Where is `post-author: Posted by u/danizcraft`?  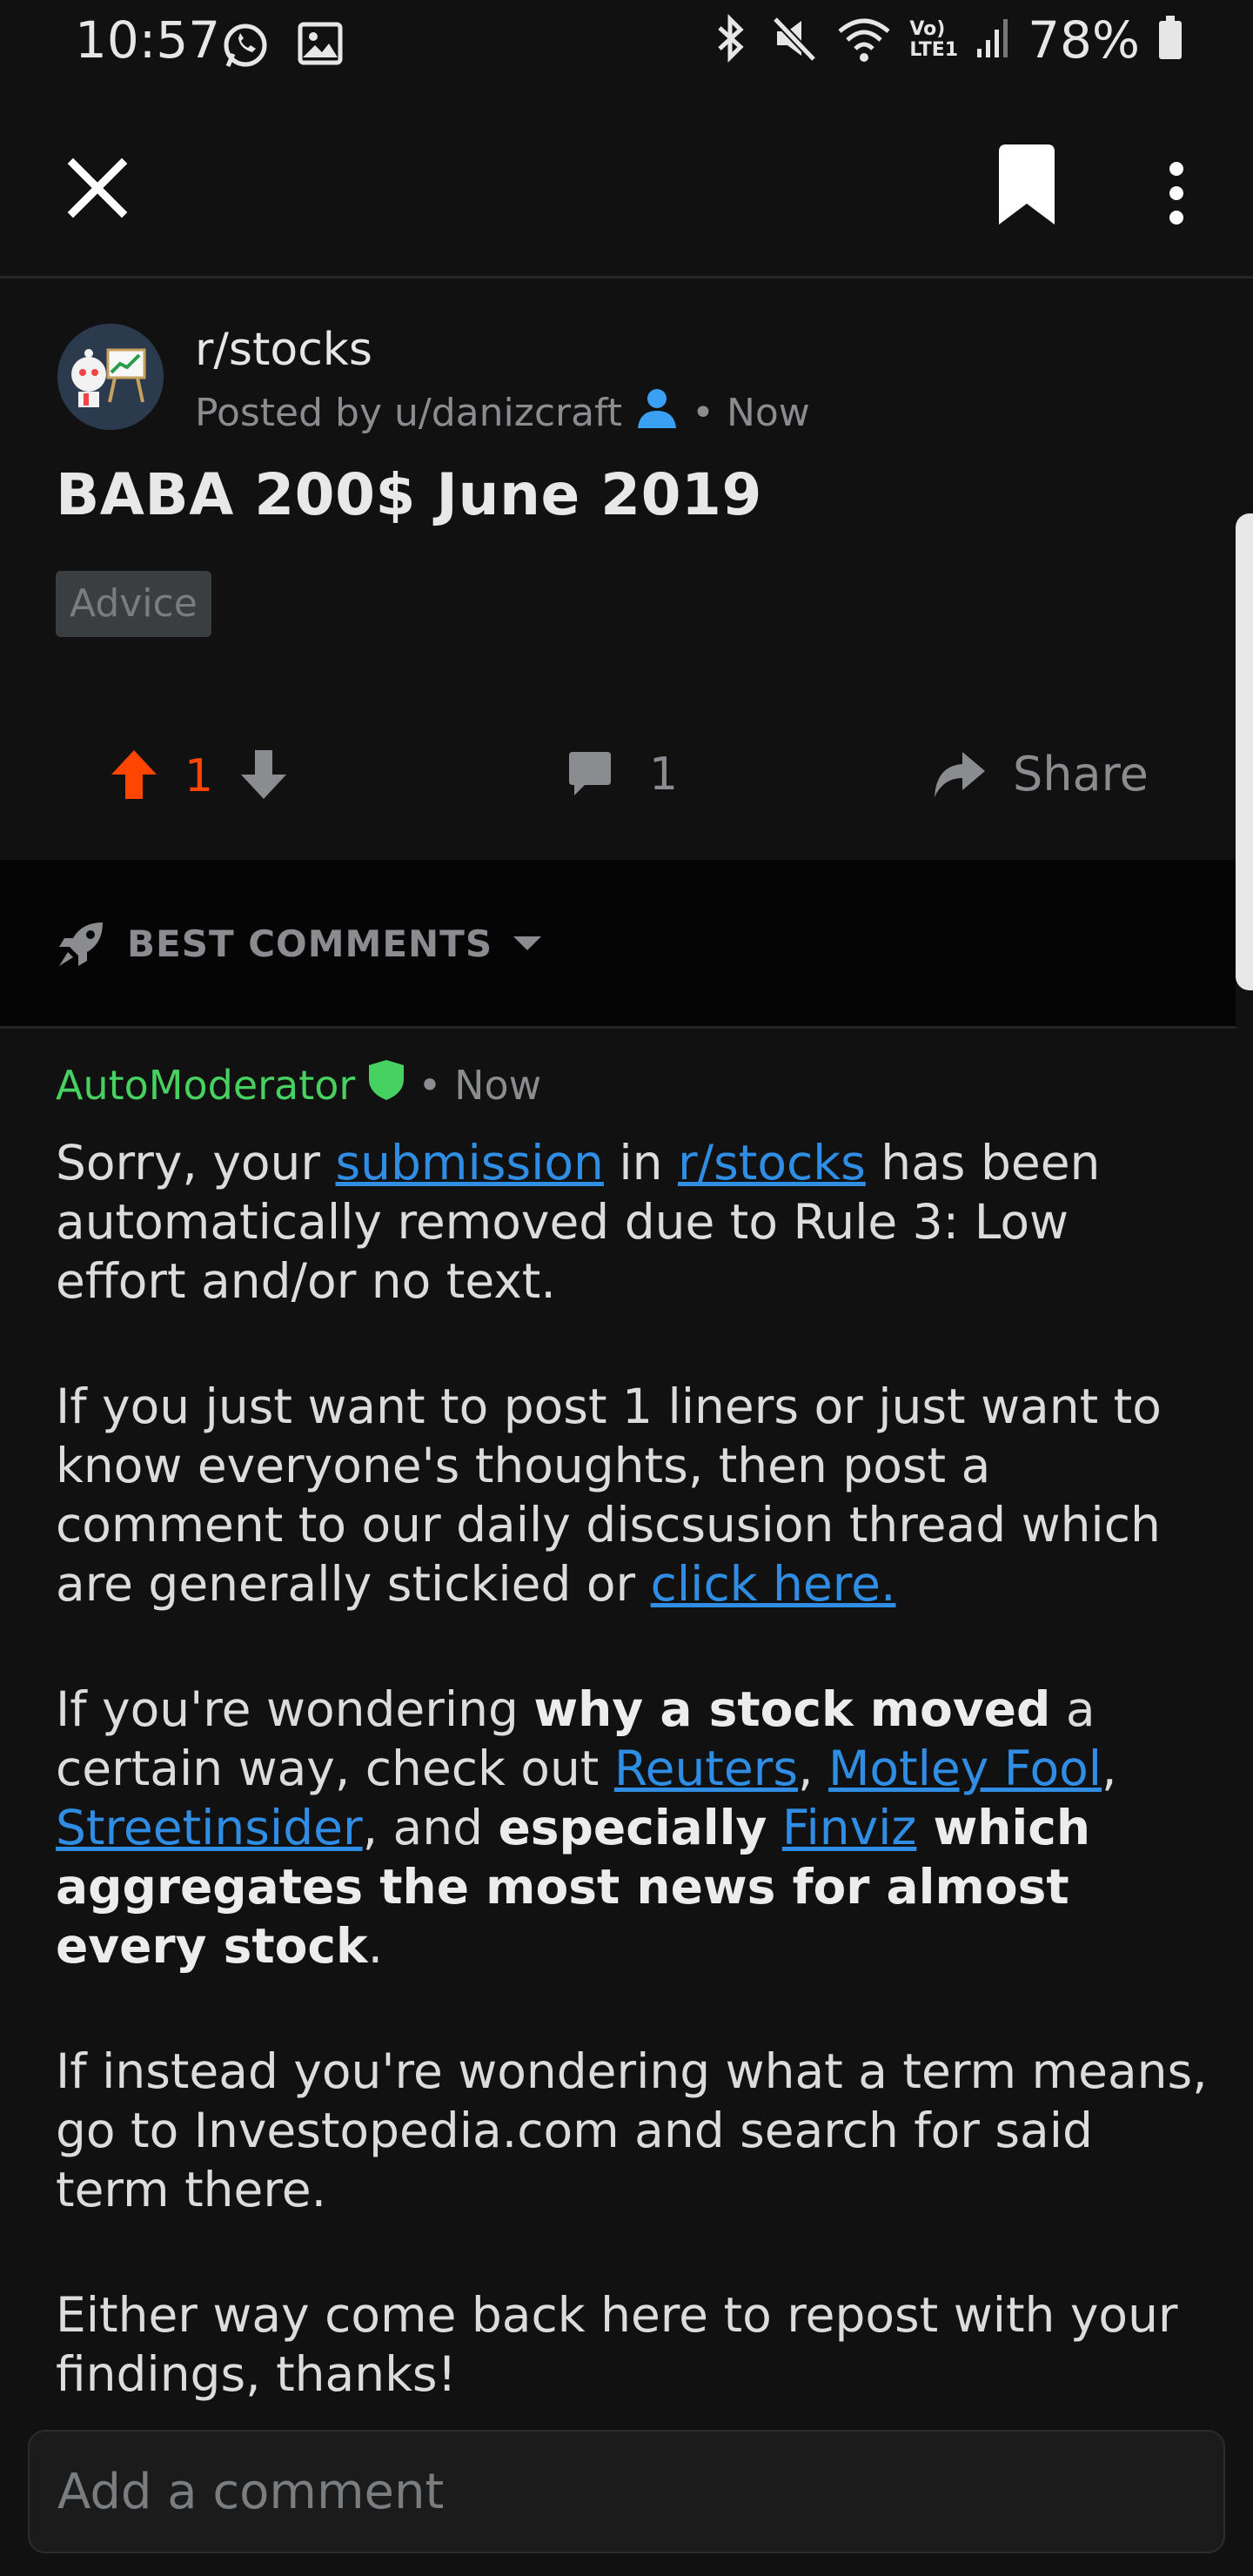 post-author: Posted by u/danizcraft is located at coordinates (408, 413).